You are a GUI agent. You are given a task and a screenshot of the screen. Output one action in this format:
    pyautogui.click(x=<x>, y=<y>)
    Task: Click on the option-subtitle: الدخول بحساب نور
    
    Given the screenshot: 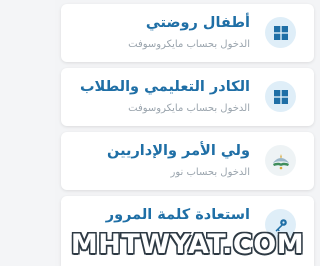 What is the action you would take?
    pyautogui.click(x=210, y=172)
    